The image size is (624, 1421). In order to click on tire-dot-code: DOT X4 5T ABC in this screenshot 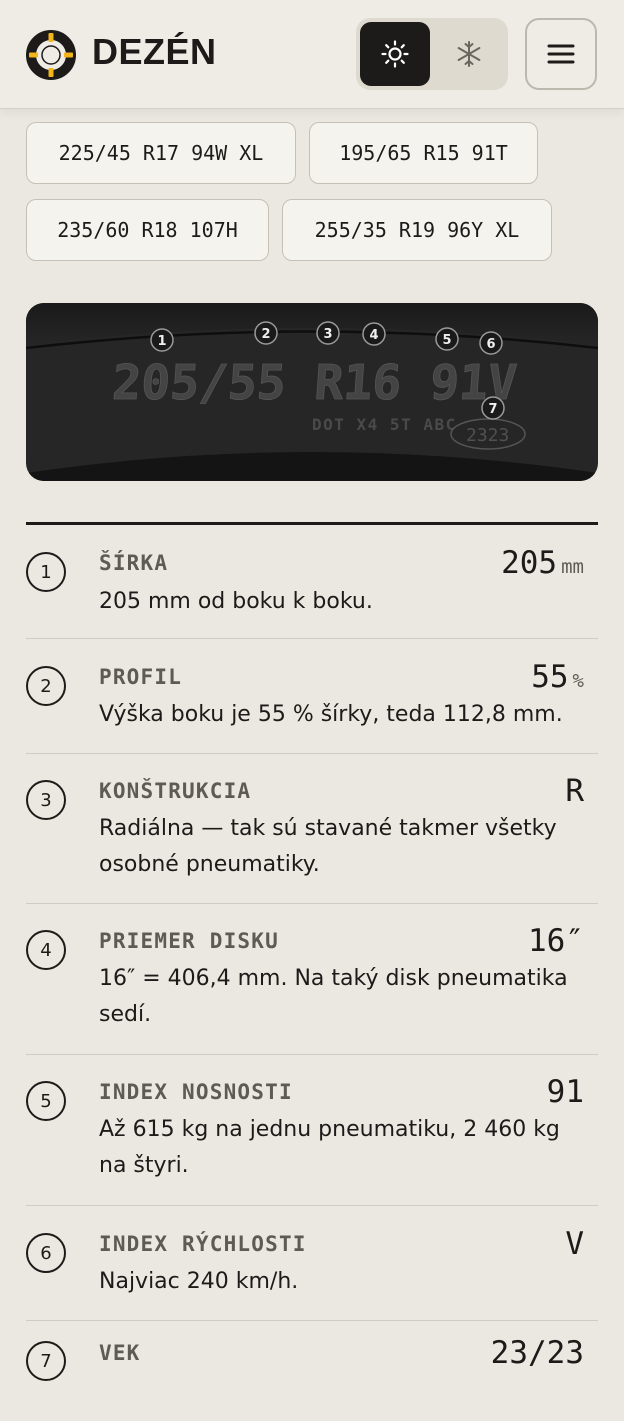, I will do `click(384, 424)`.